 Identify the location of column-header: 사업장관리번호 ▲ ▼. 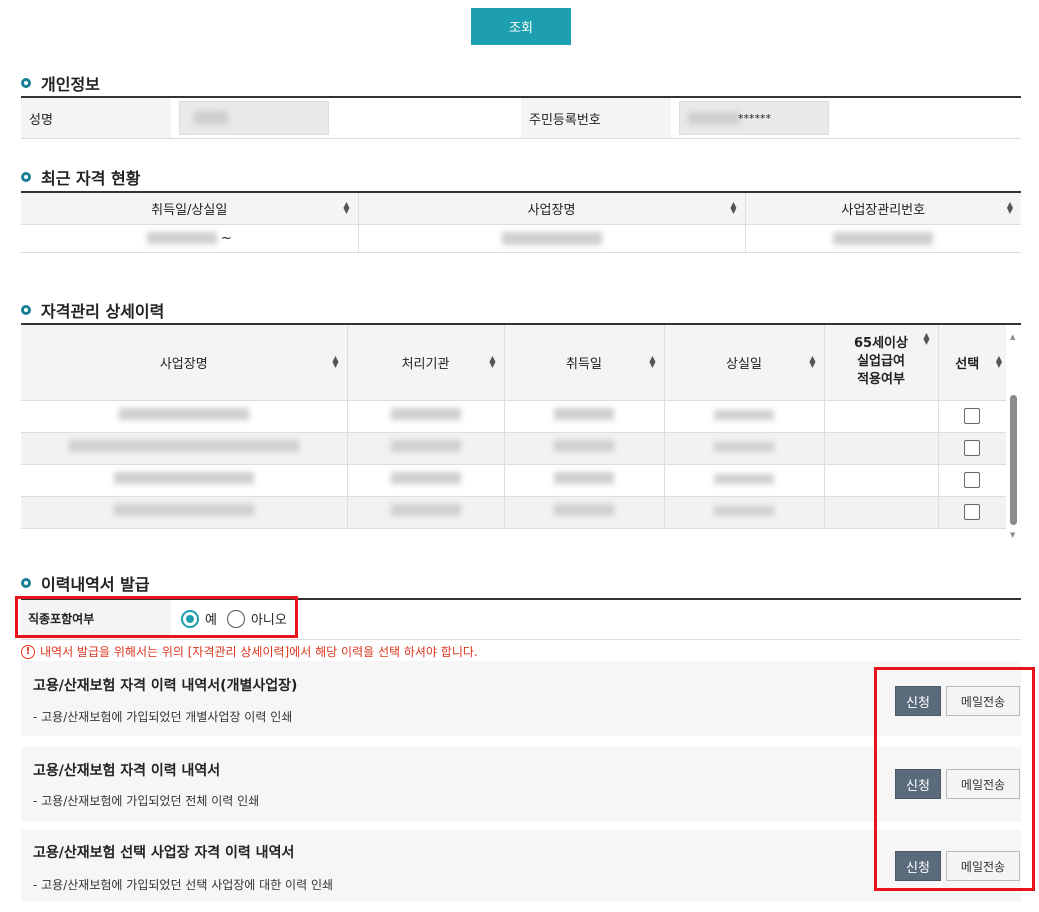
(883, 209).